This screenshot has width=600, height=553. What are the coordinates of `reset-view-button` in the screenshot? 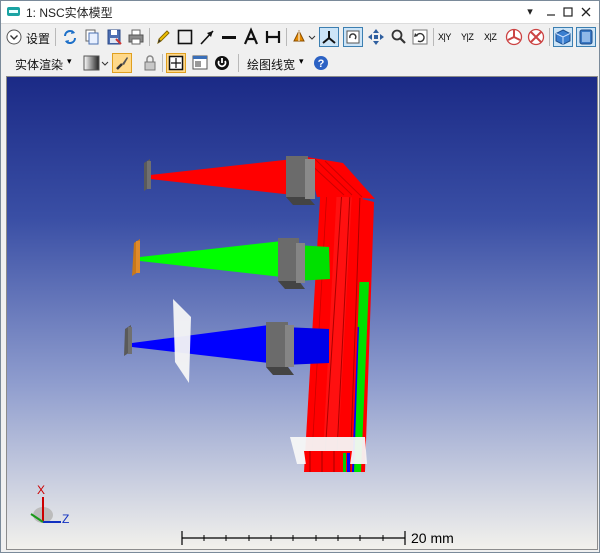 It's located at (420, 37).